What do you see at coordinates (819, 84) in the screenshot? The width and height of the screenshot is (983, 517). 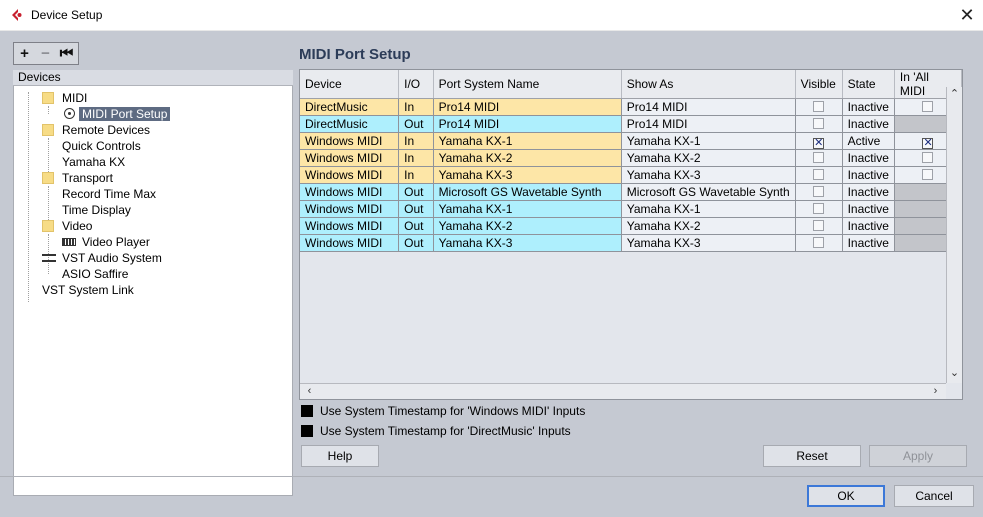 I see `column-header-visible: Visible` at bounding box center [819, 84].